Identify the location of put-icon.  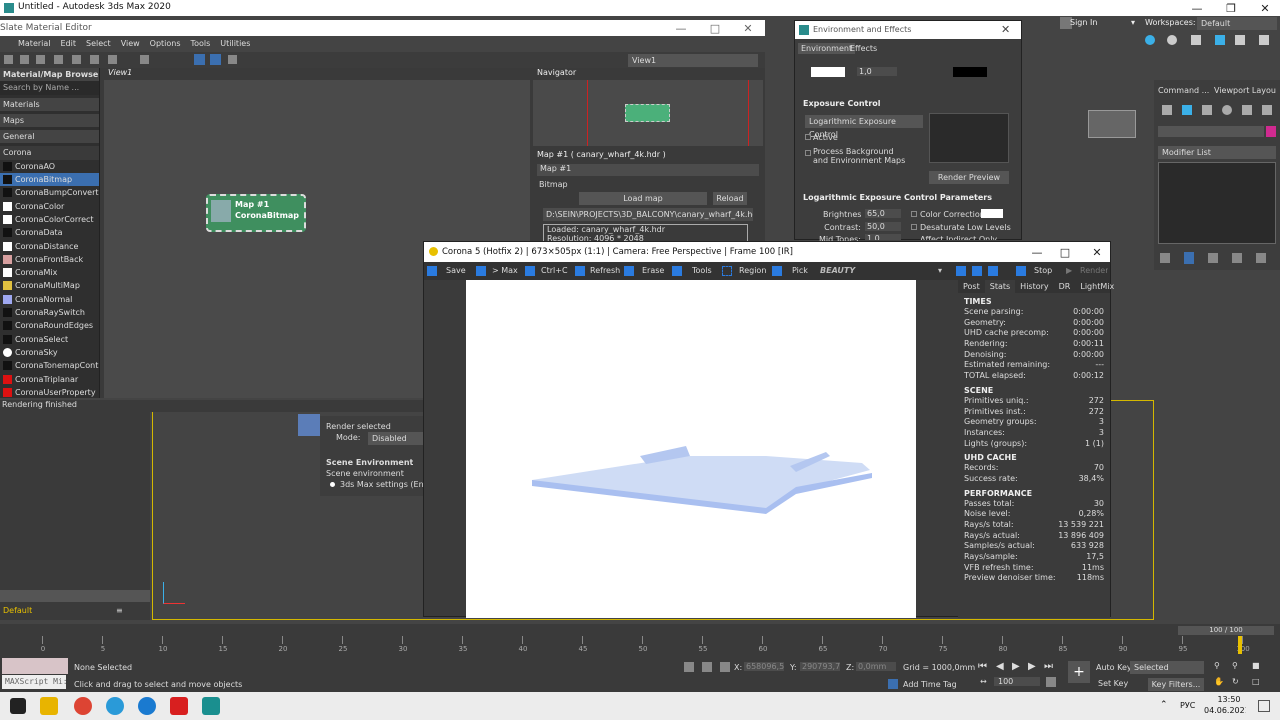
(24, 59).